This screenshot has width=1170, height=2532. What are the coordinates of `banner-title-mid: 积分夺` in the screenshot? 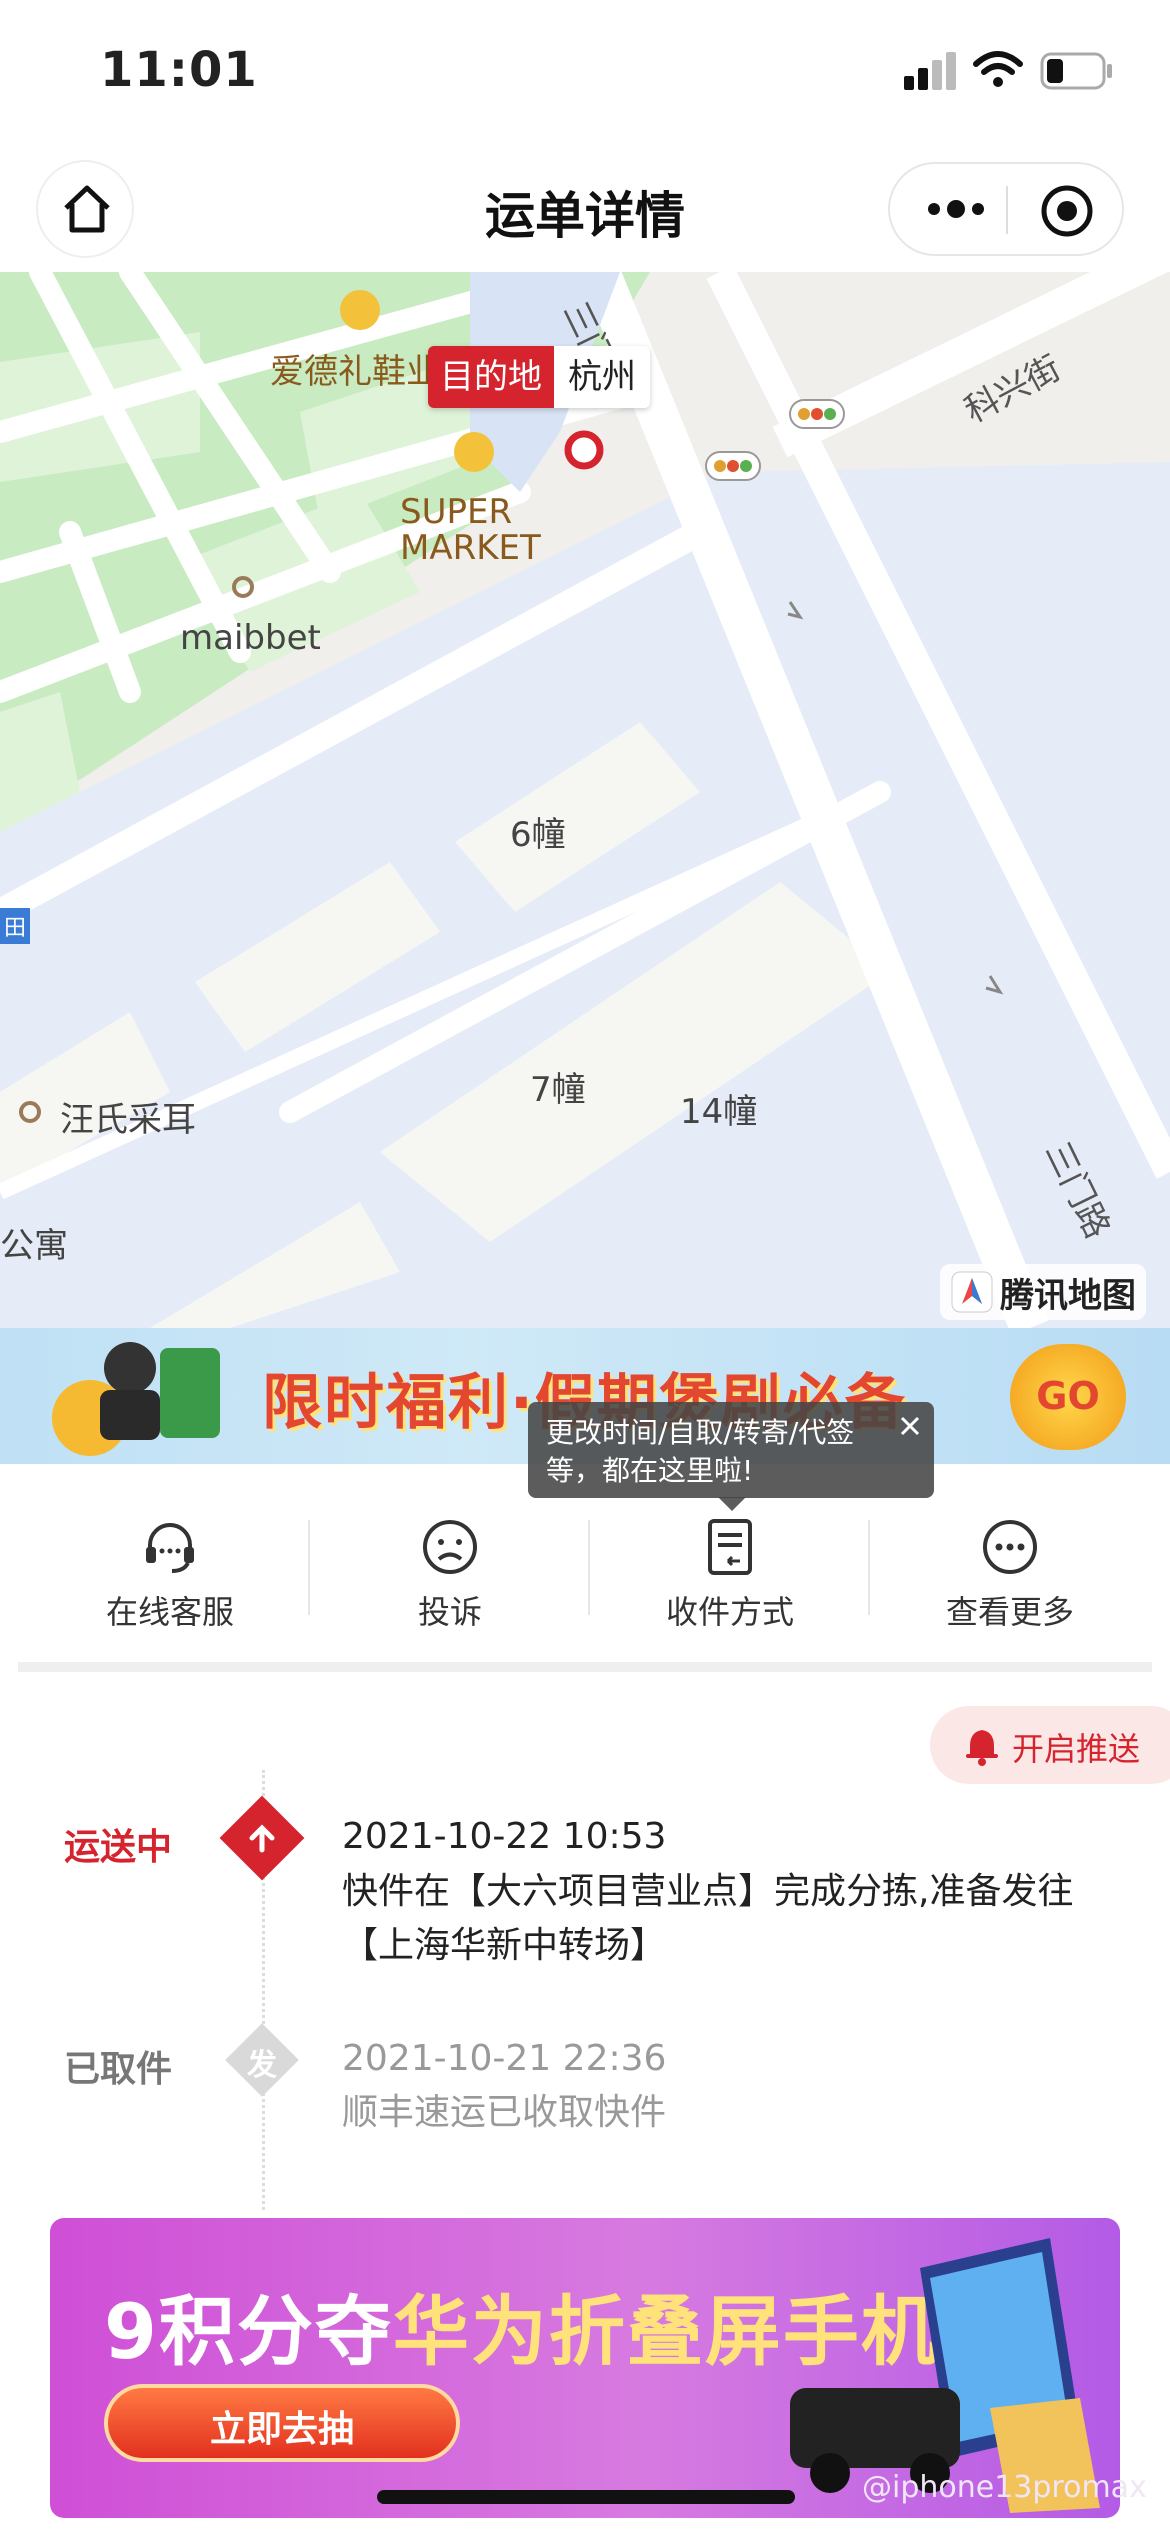 It's located at (275, 2331).